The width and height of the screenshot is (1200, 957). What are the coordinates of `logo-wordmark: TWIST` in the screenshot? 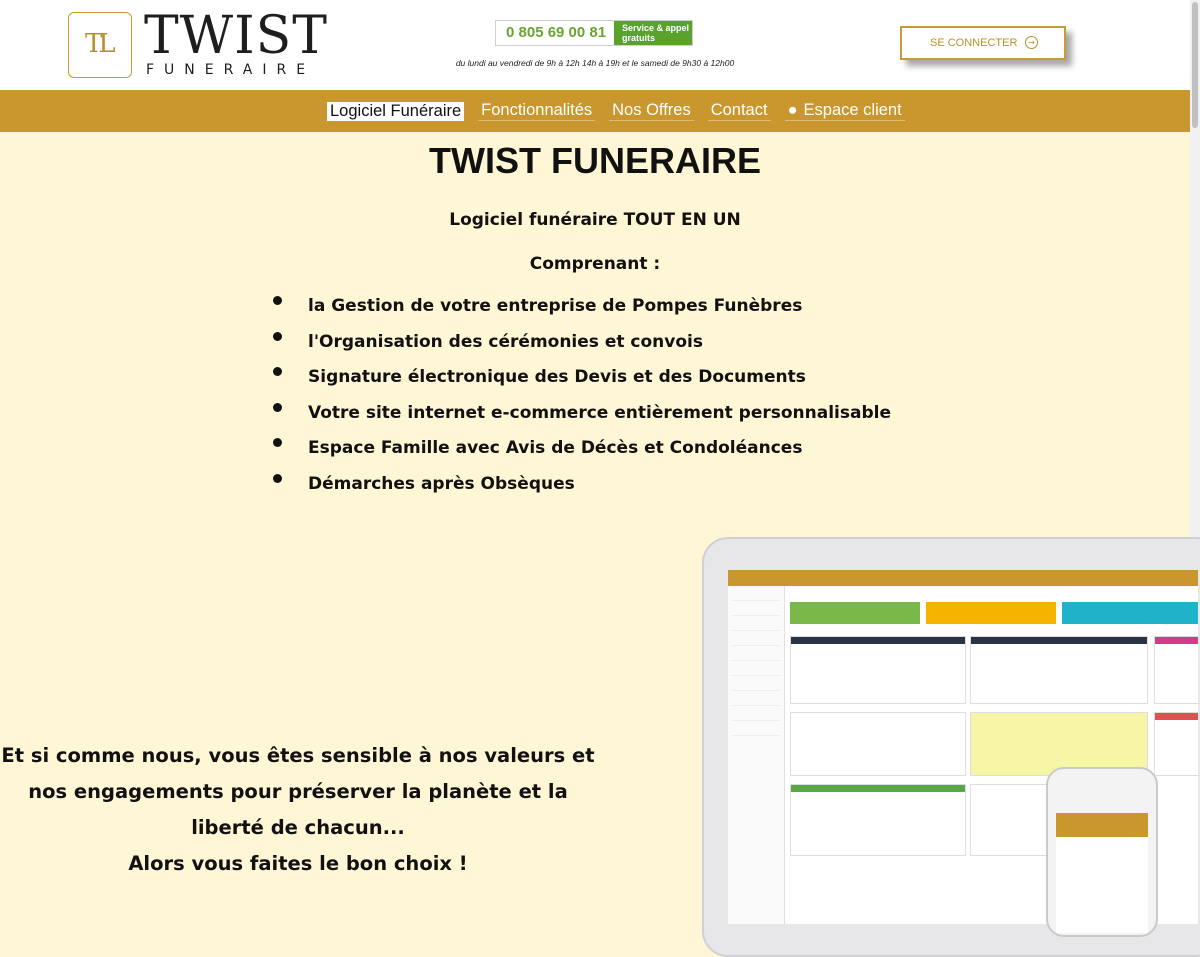 It's located at (236, 36).